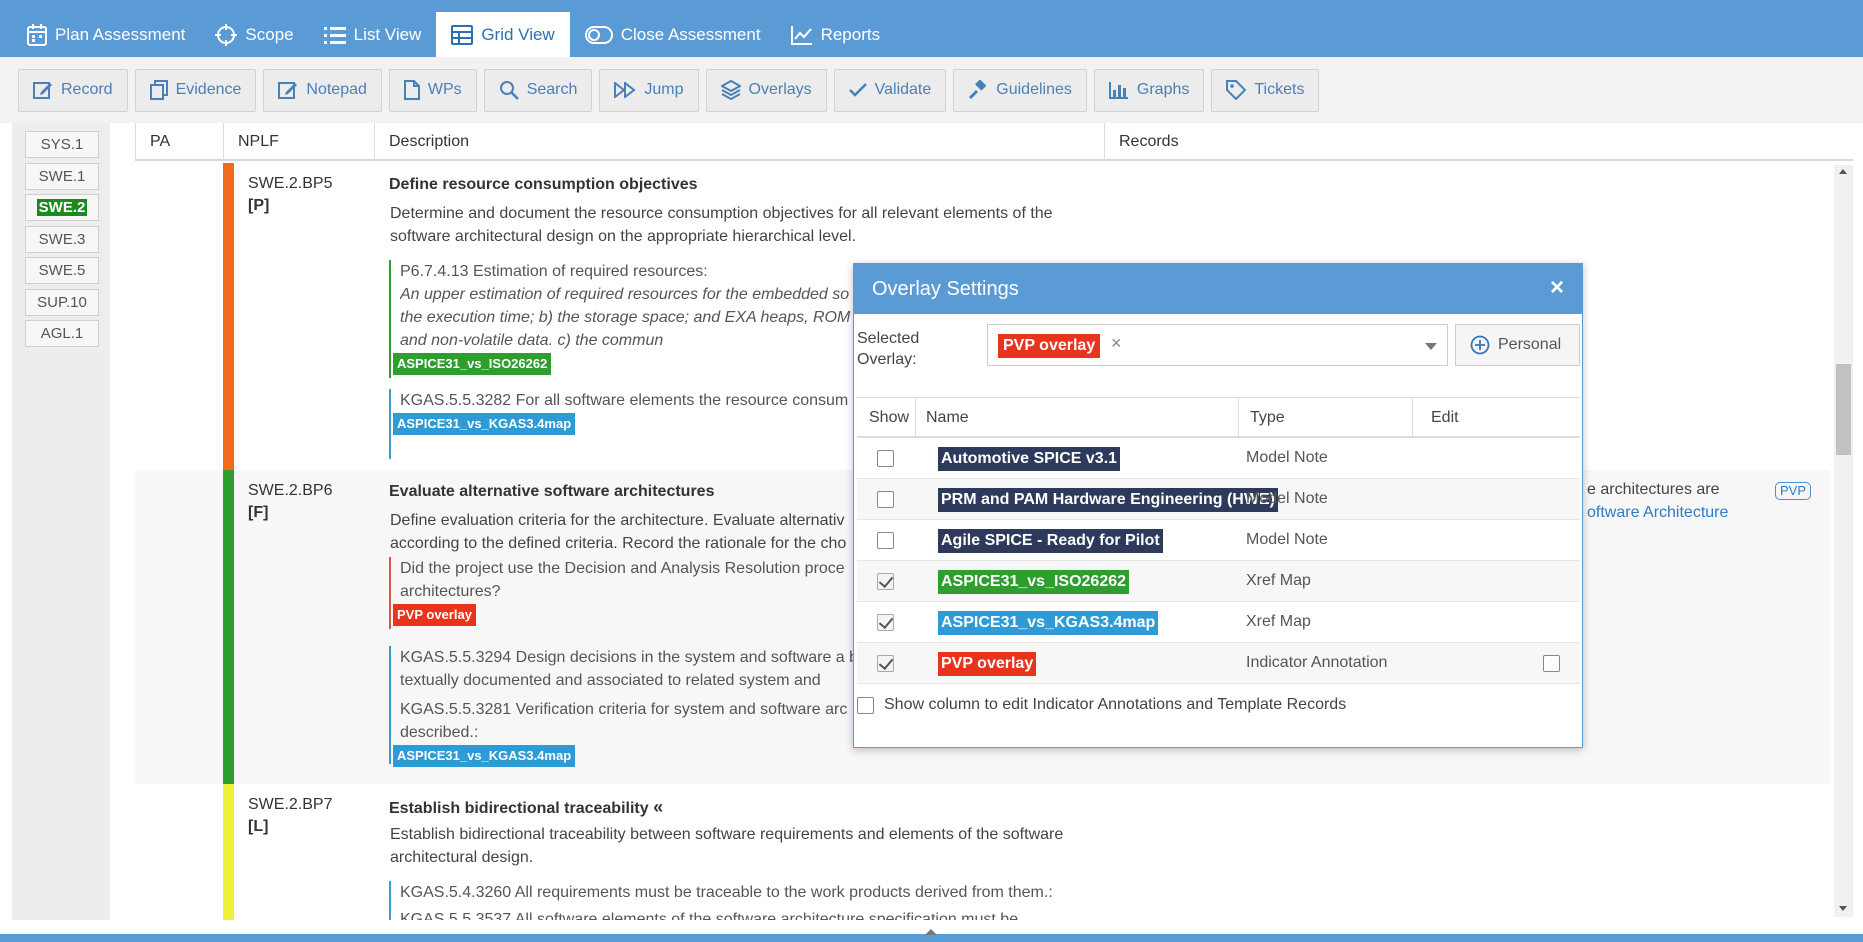 This screenshot has width=1863, height=942. Describe the element at coordinates (945, 288) in the screenshot. I see `dialog-title: Overlay Settings` at that location.